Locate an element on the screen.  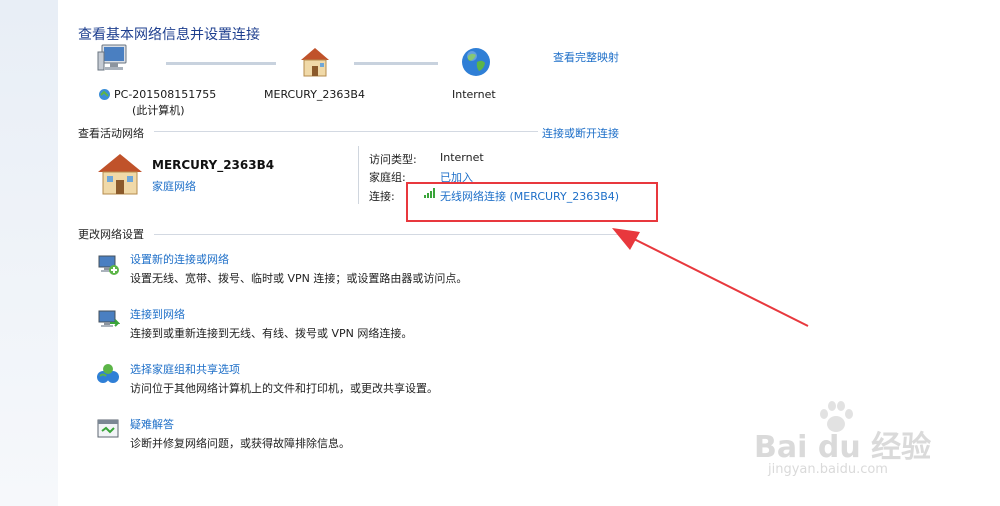
homegroup-icon is located at coordinates (108, 374).